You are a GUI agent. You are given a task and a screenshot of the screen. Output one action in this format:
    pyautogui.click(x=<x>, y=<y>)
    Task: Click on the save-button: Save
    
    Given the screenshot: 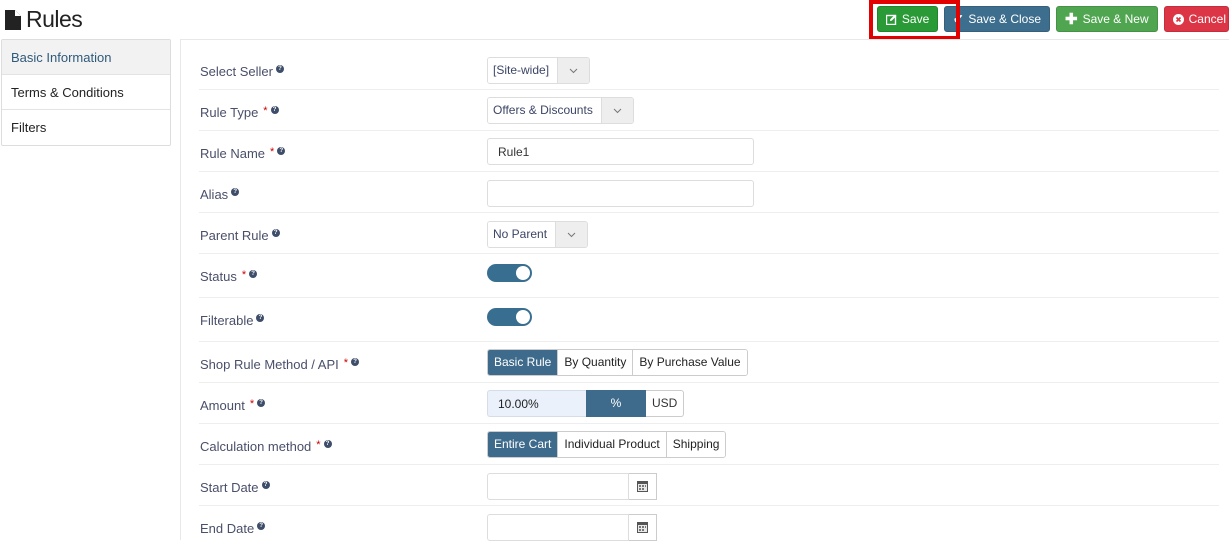 What is the action you would take?
    pyautogui.click(x=907, y=19)
    